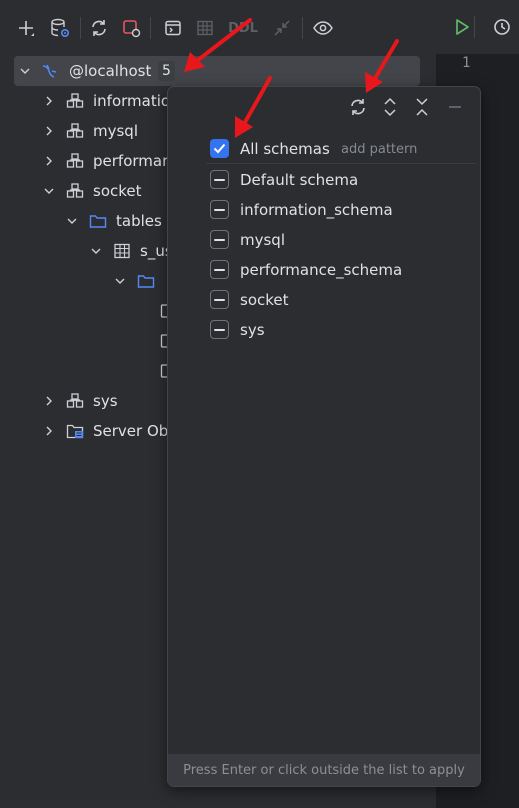 Image resolution: width=519 pixels, height=808 pixels. Describe the element at coordinates (299, 180) in the screenshot. I see `schema-label: Default schema` at that location.